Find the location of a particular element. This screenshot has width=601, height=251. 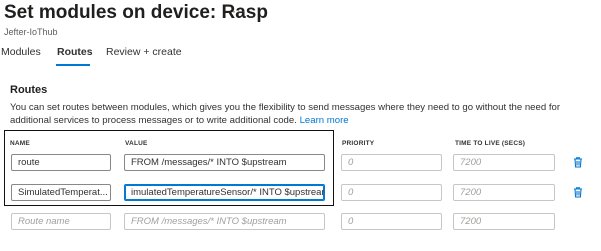

page-title: Set modules on device: Rasp is located at coordinates (136, 12).